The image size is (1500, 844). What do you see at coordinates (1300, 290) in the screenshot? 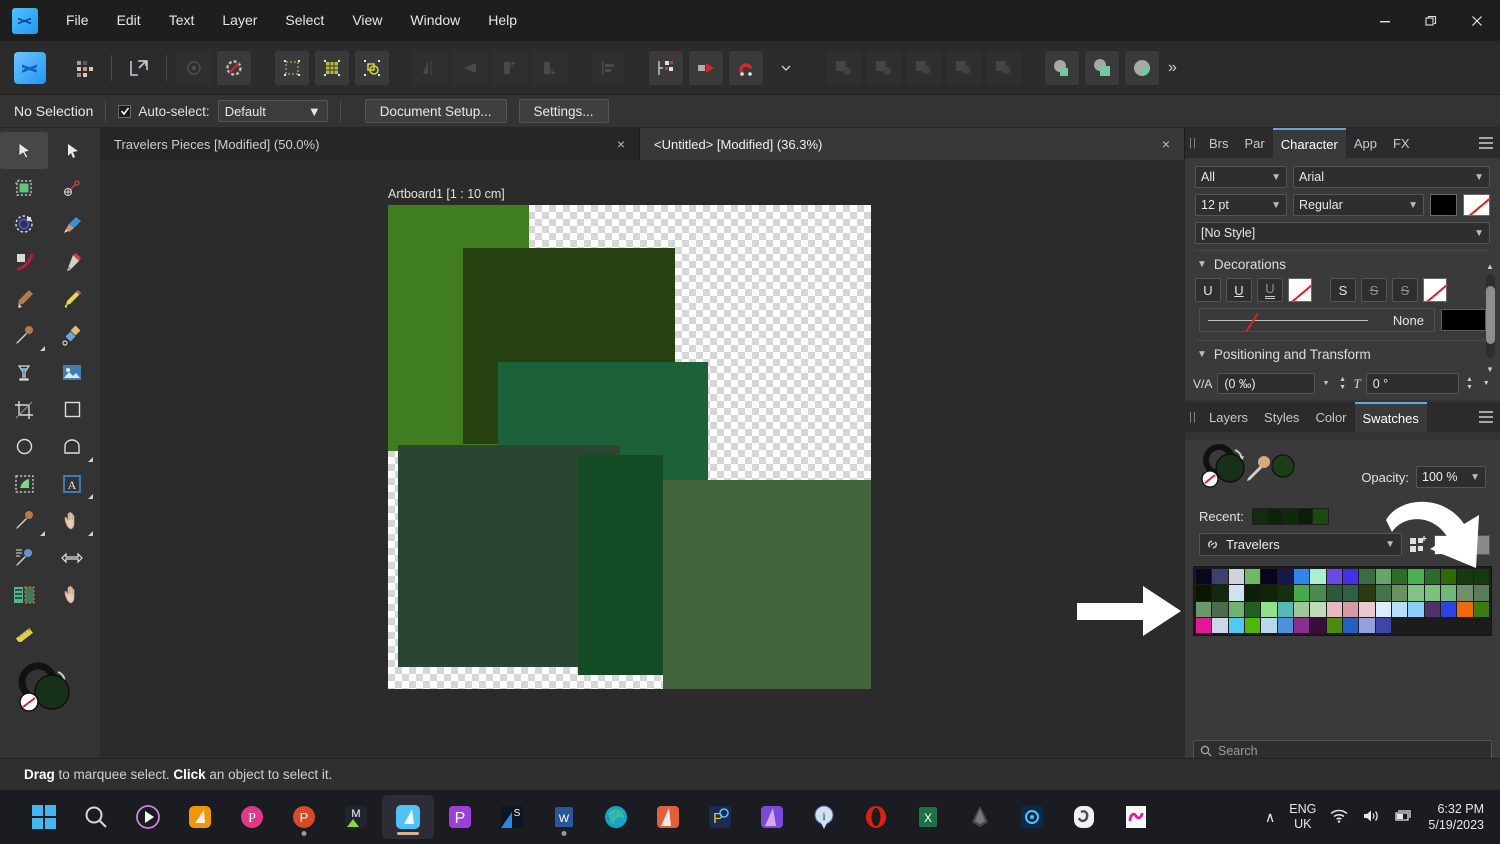
I see `underline-none-swatch` at bounding box center [1300, 290].